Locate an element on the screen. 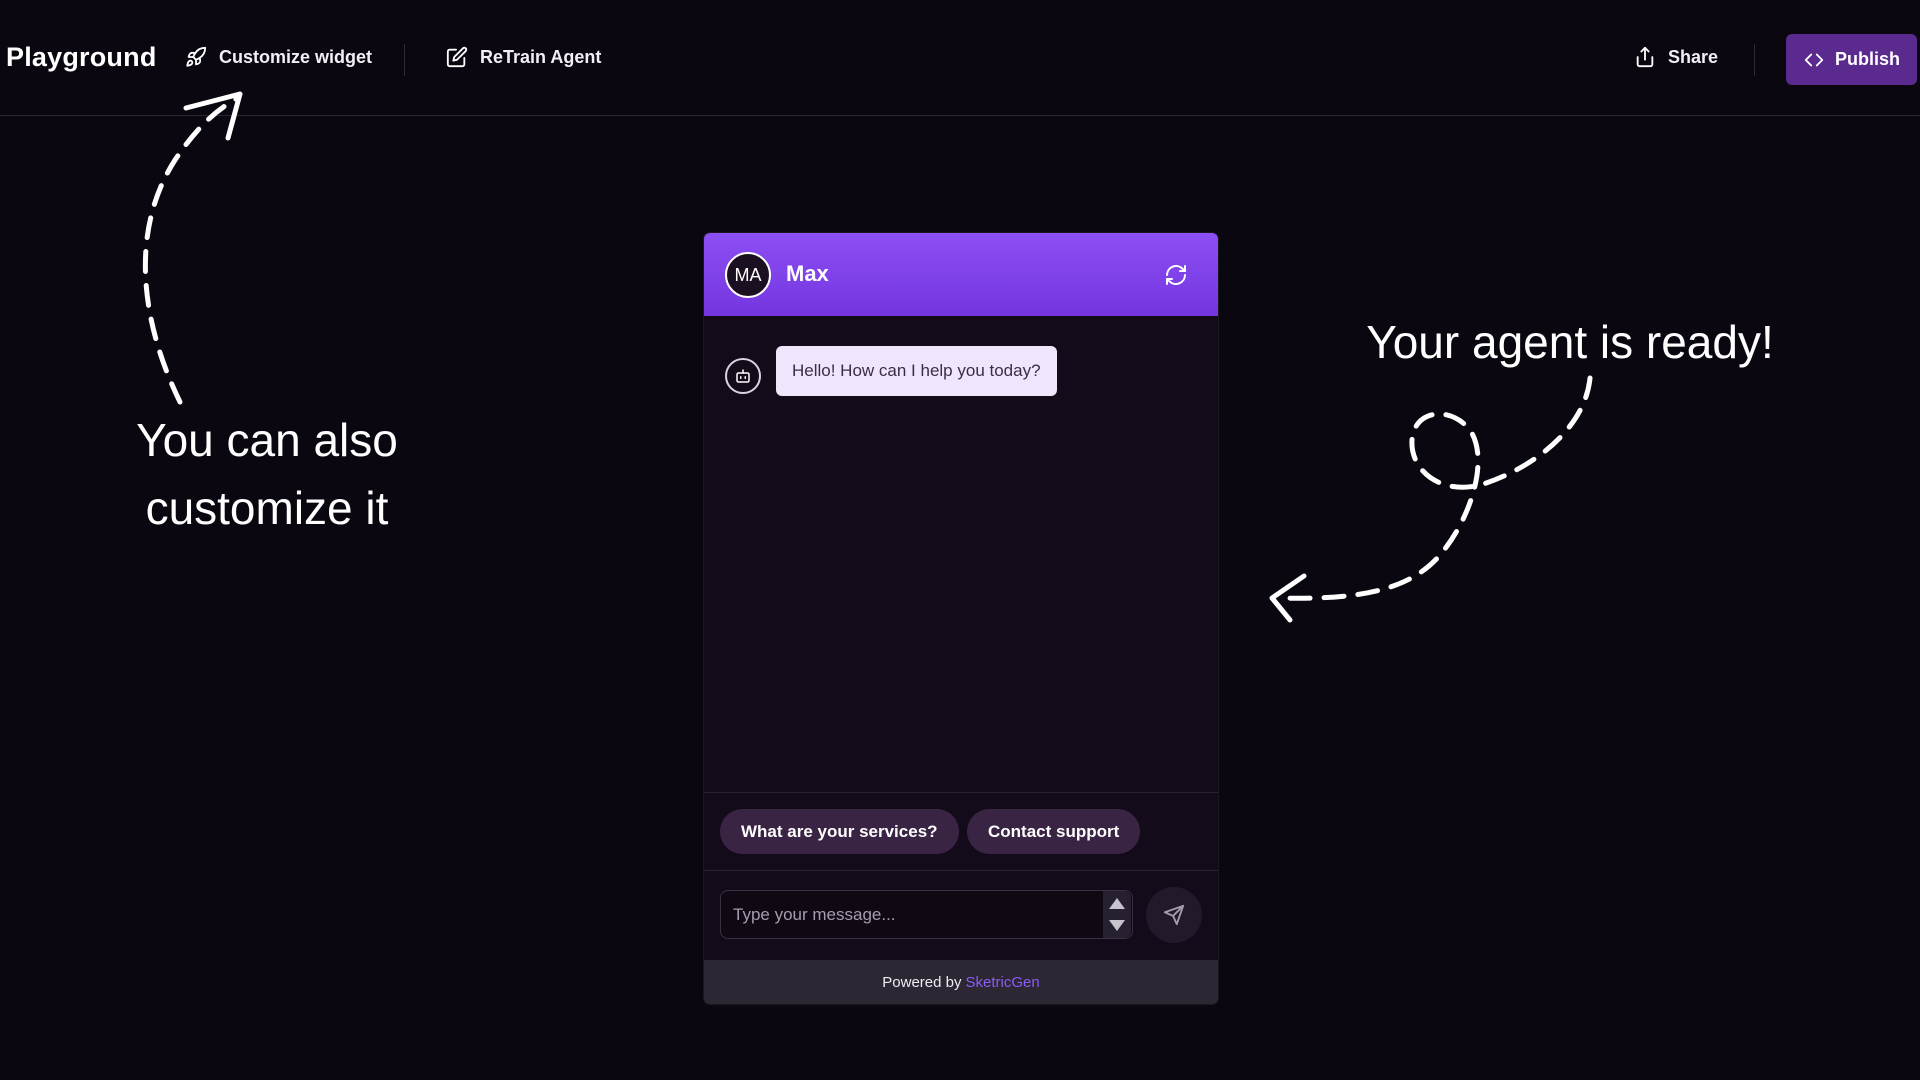 Image resolution: width=1920 pixels, height=1080 pixels. left-annotation: You can also customize it is located at coordinates (267, 474).